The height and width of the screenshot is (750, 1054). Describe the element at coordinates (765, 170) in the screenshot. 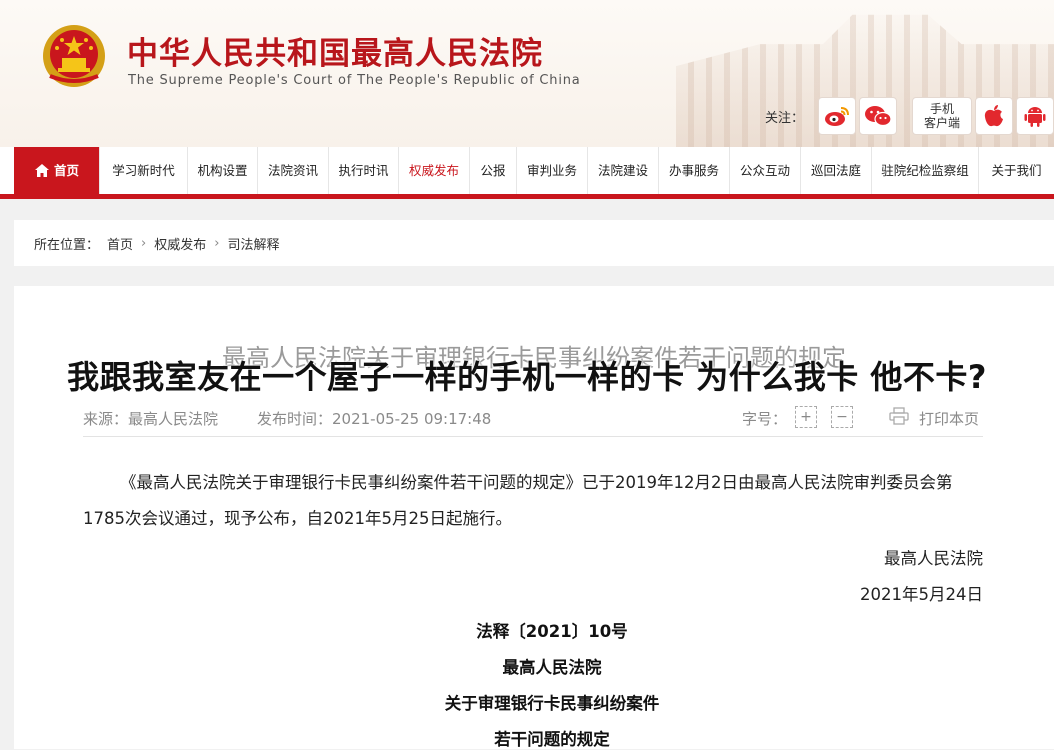

I see `nav-item-interaction: 公众互动` at that location.